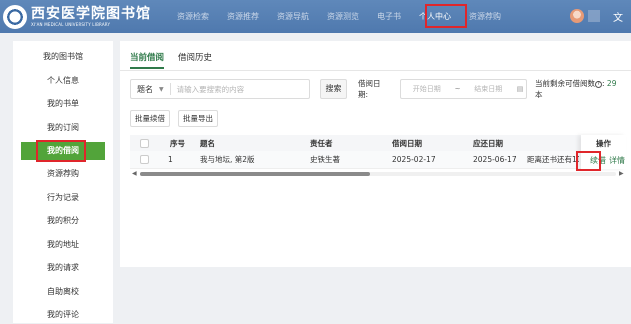 This screenshot has height=324, width=631. What do you see at coordinates (414, 159) in the screenshot?
I see `row-borrow-date: 2025-02-17` at bounding box center [414, 159].